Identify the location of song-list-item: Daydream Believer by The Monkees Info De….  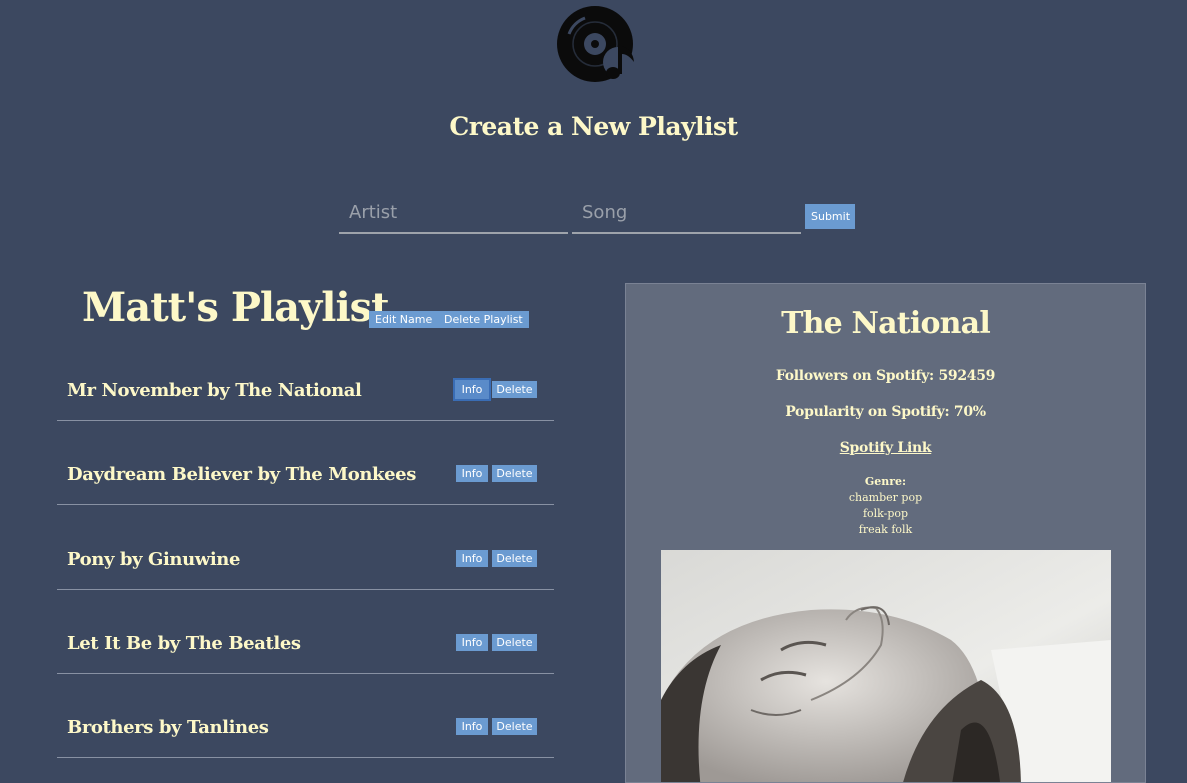
(305, 462).